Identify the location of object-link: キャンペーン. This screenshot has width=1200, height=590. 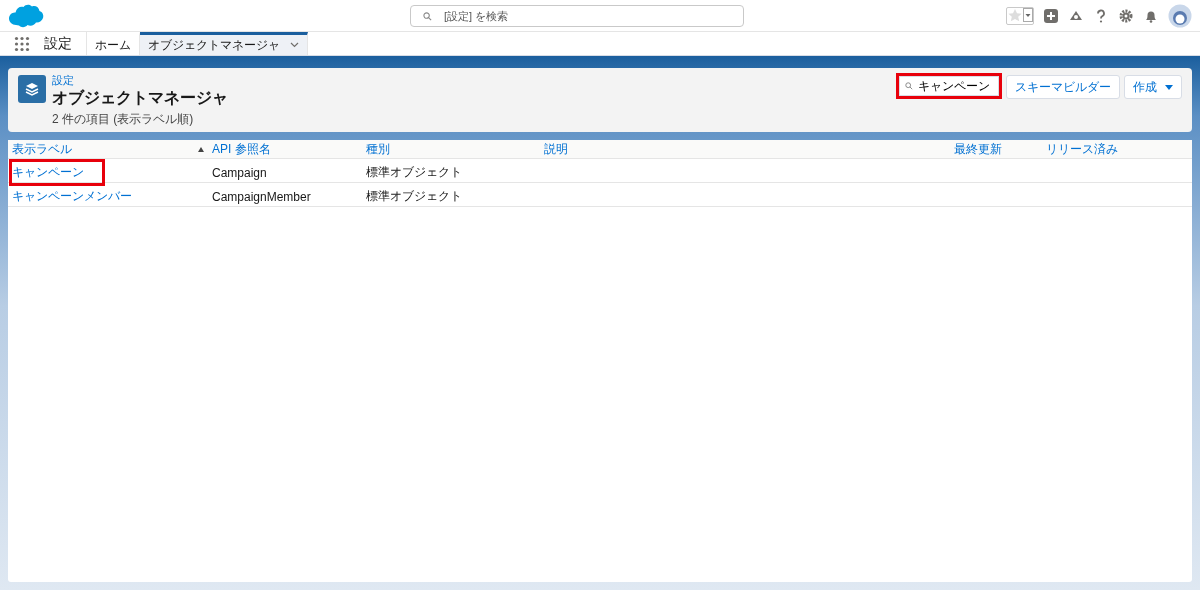
(48, 172).